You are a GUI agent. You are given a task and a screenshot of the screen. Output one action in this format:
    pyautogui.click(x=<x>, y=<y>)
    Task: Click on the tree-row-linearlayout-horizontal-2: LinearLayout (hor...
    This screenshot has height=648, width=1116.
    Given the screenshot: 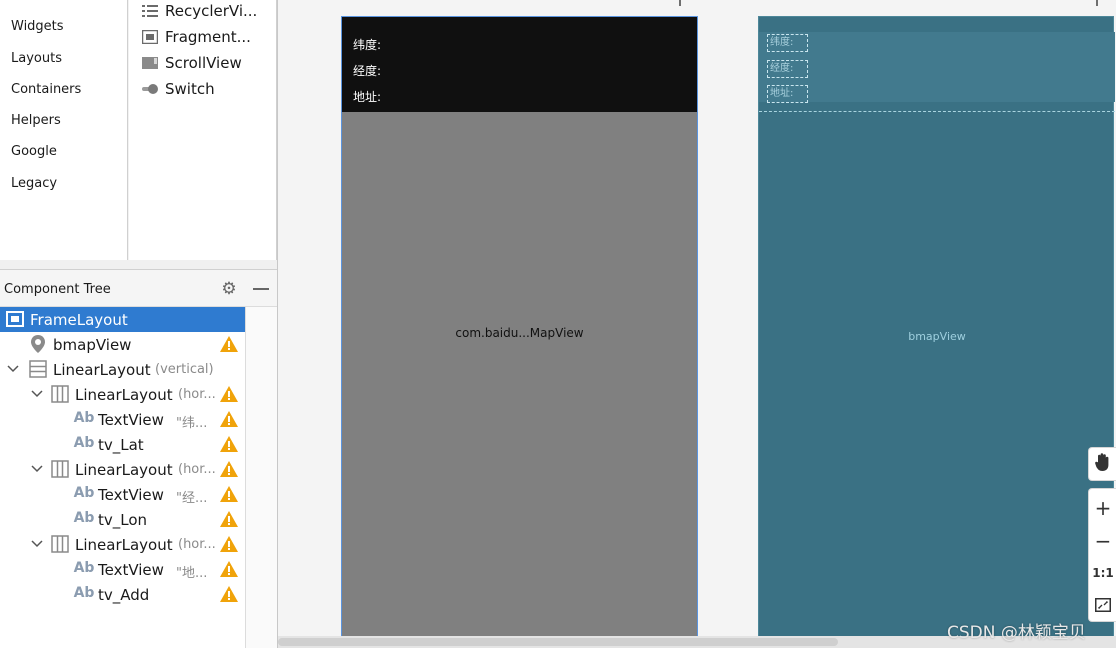 What is the action you would take?
    pyautogui.click(x=122, y=469)
    